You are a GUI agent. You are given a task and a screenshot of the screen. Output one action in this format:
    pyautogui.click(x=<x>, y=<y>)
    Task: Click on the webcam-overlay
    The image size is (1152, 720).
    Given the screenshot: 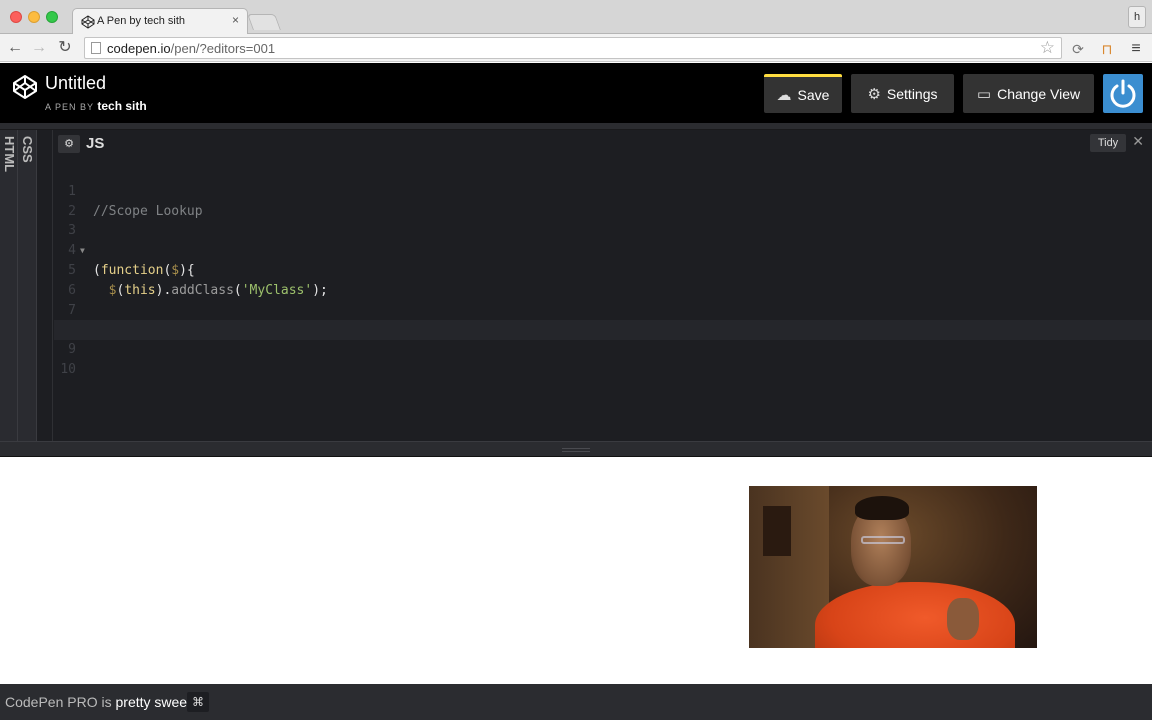 What is the action you would take?
    pyautogui.click(x=893, y=567)
    